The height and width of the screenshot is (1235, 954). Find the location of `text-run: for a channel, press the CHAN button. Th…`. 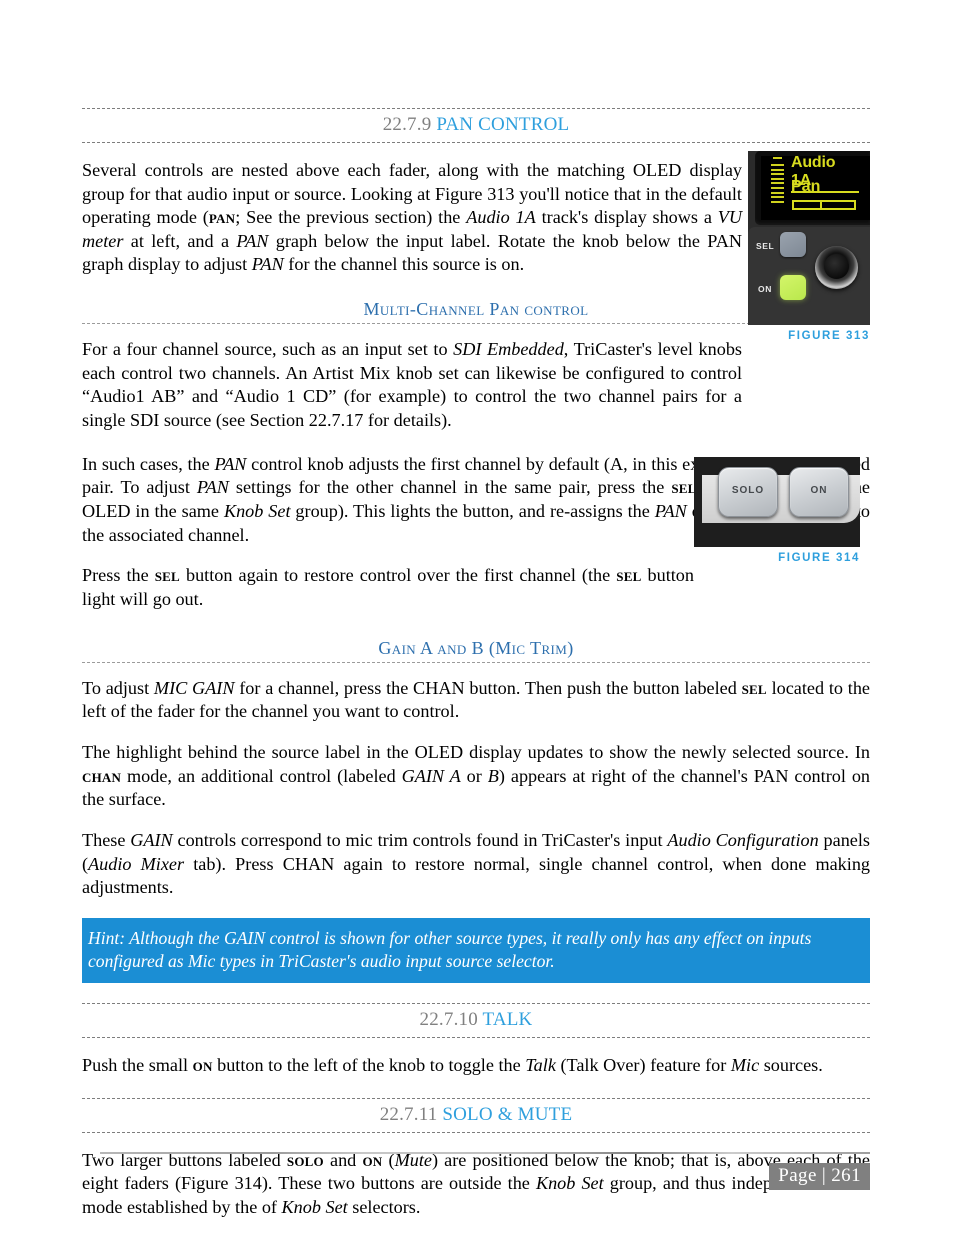

text-run: for a channel, press the CHAN button. Th… is located at coordinates (488, 687).